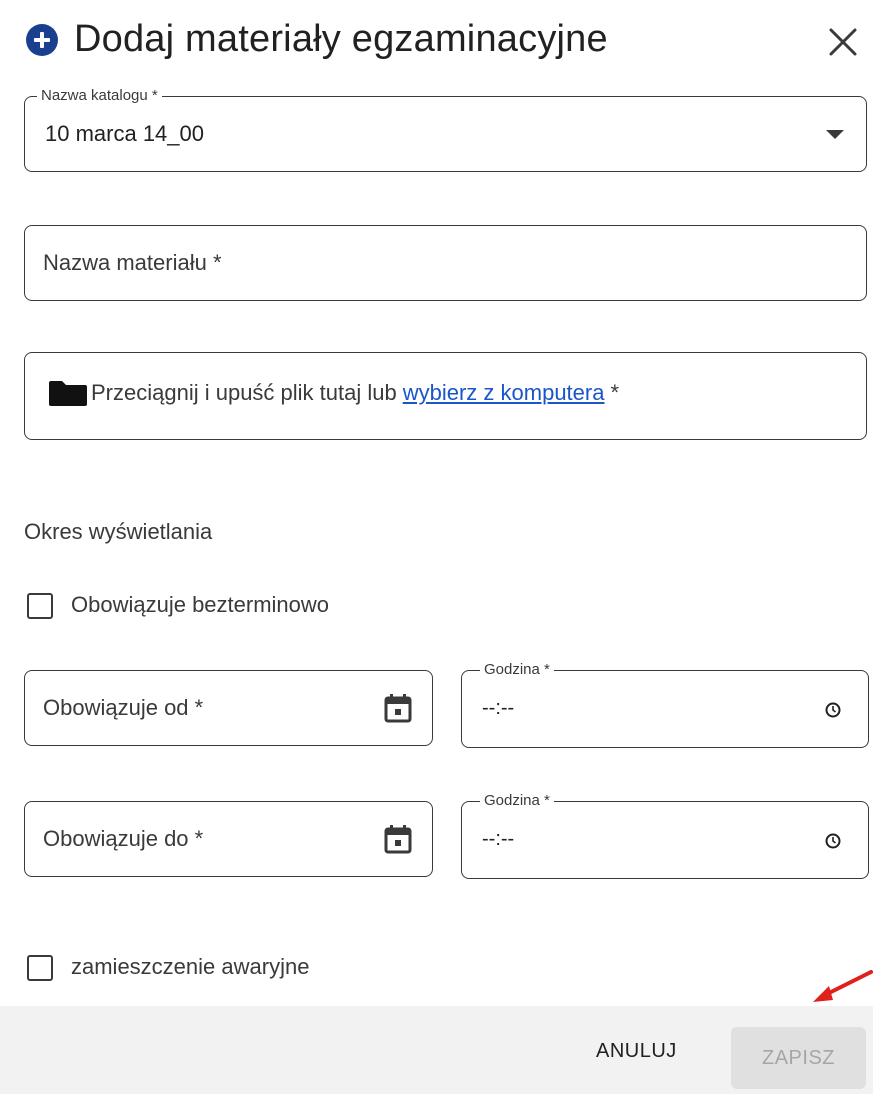 Image resolution: width=873 pixels, height=1094 pixels. What do you see at coordinates (798, 1058) in the screenshot?
I see `save-button: ZAPISZ` at bounding box center [798, 1058].